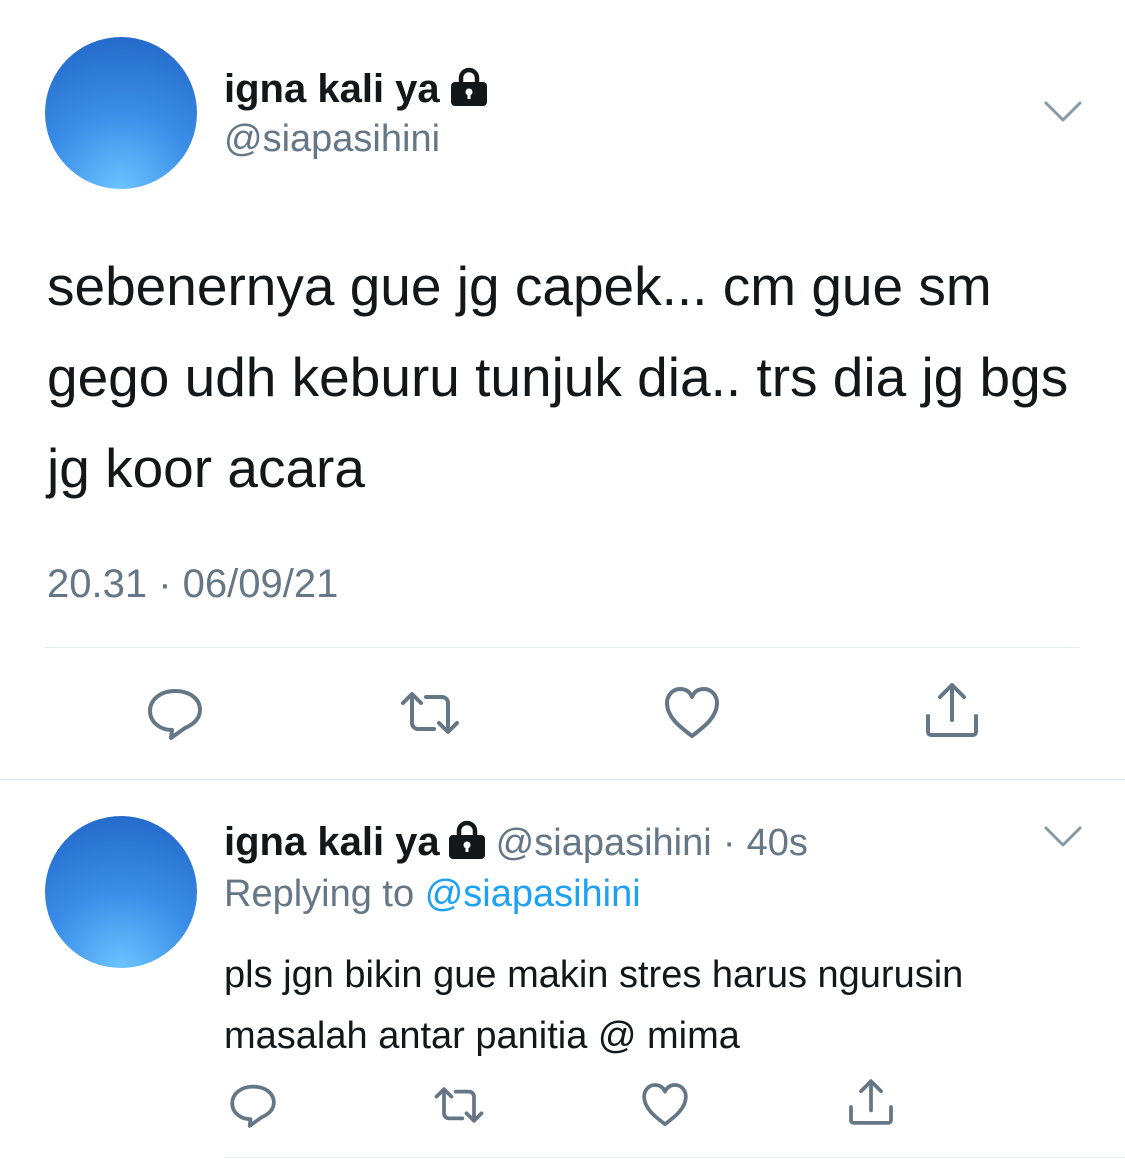 This screenshot has height=1159, width=1125. Describe the element at coordinates (777, 843) in the screenshot. I see `tweet-time-ago: 40s` at that location.